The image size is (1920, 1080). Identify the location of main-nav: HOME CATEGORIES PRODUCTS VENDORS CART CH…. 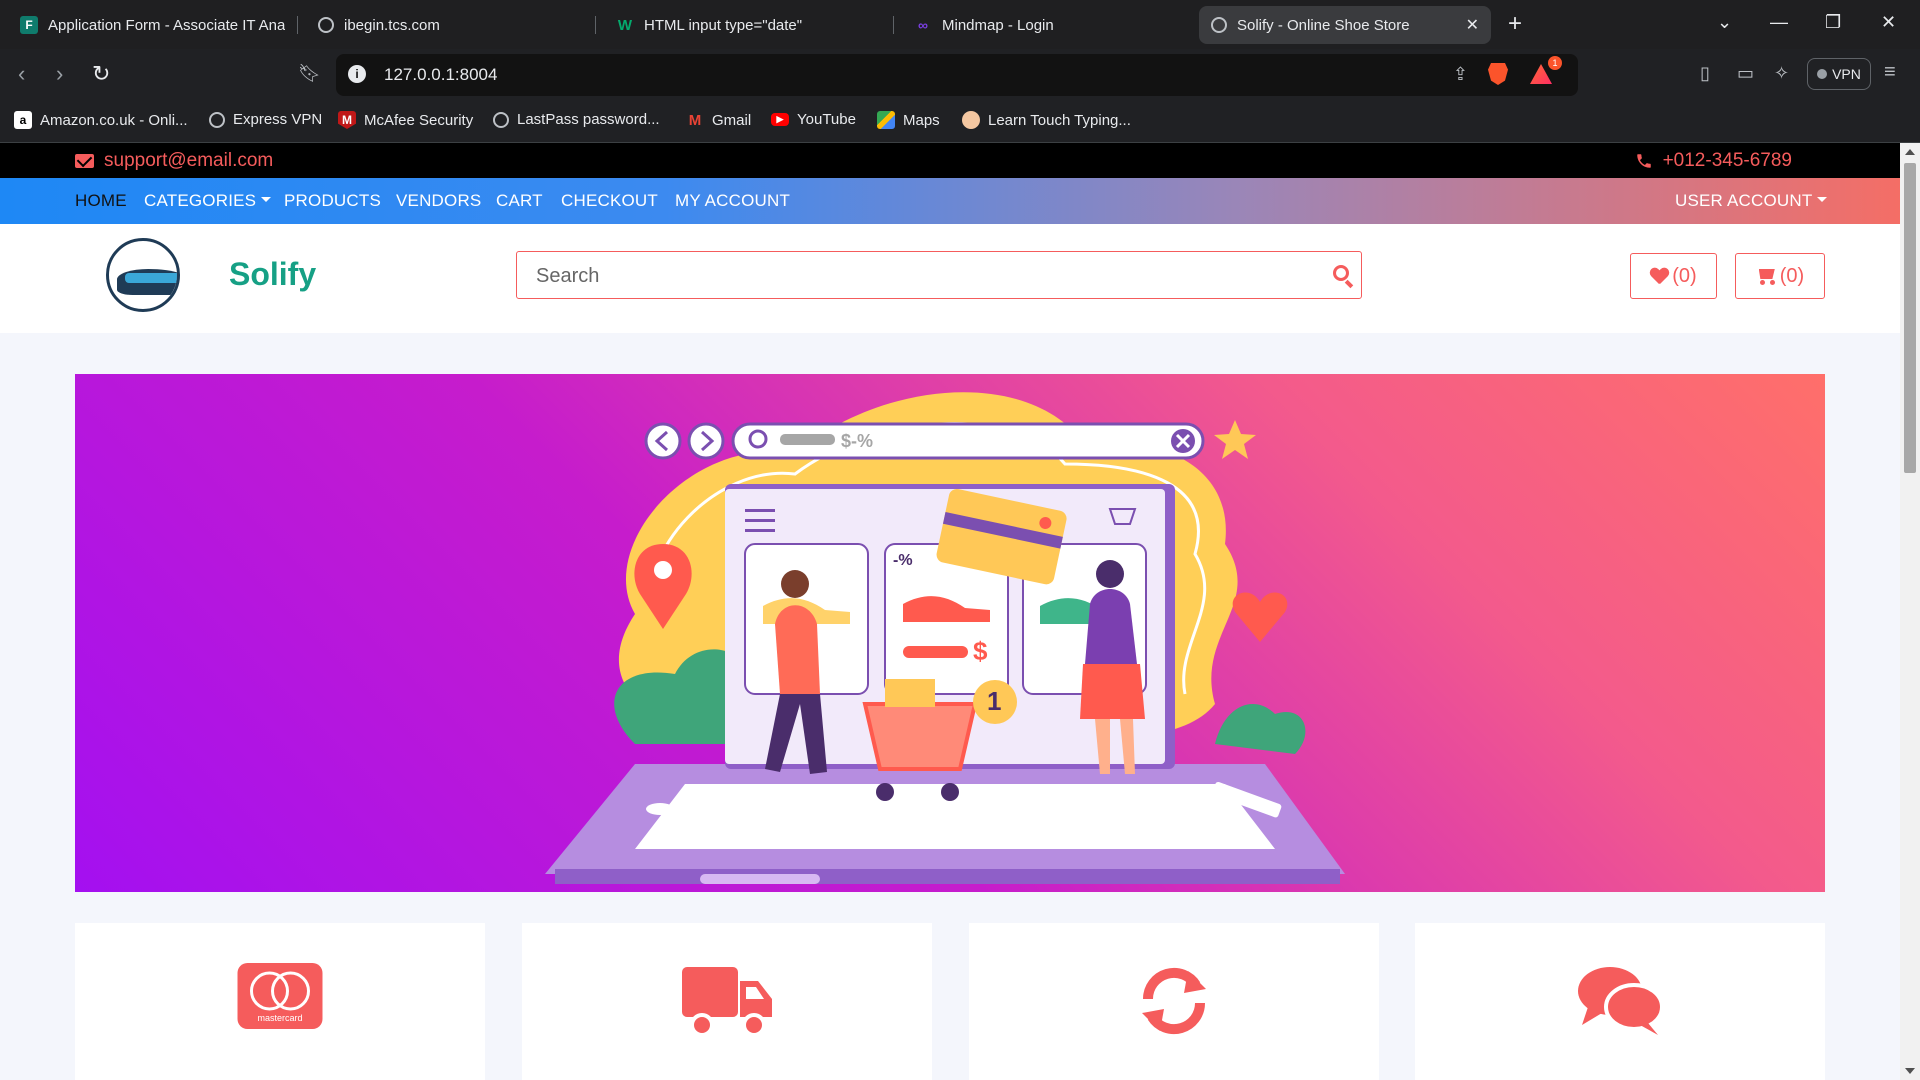
(950, 201).